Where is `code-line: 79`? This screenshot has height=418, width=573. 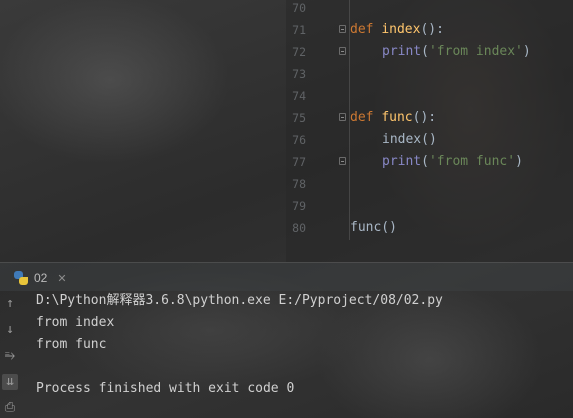 code-line: 79 is located at coordinates (429, 206).